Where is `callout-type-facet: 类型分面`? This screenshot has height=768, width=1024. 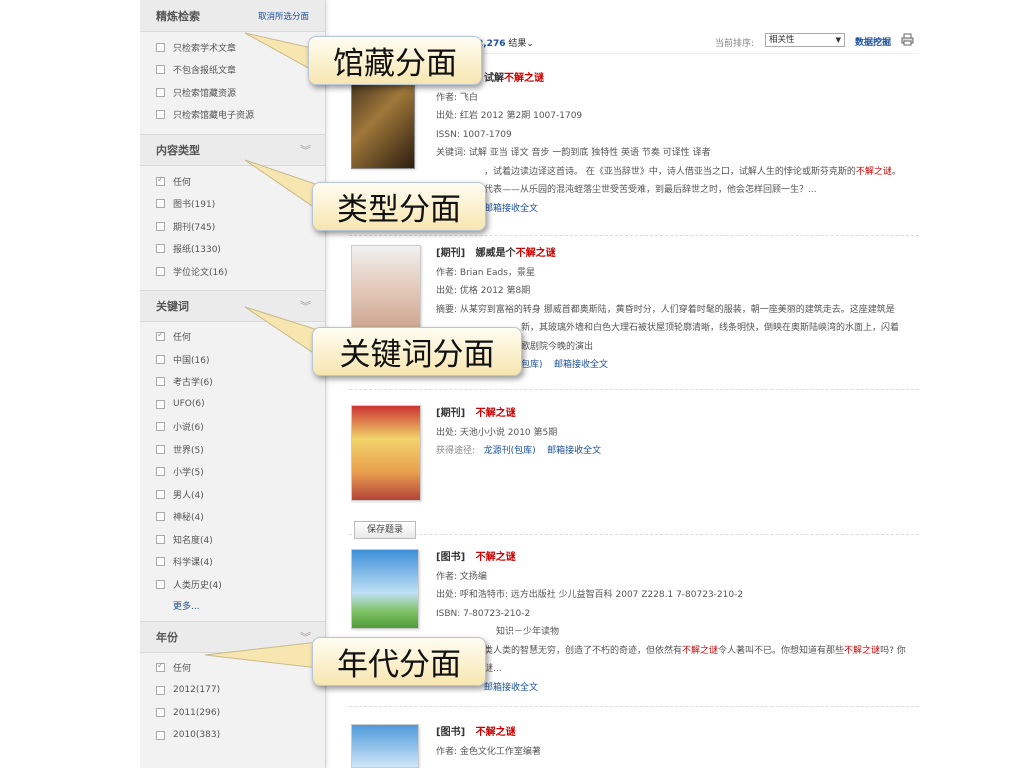 callout-type-facet: 类型分面 is located at coordinates (399, 206).